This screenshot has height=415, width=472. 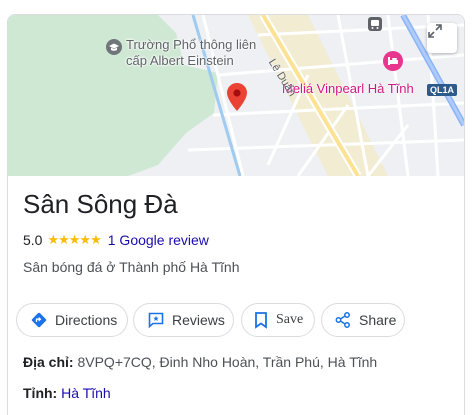 What do you see at coordinates (342, 320) in the screenshot?
I see `share-icon` at bounding box center [342, 320].